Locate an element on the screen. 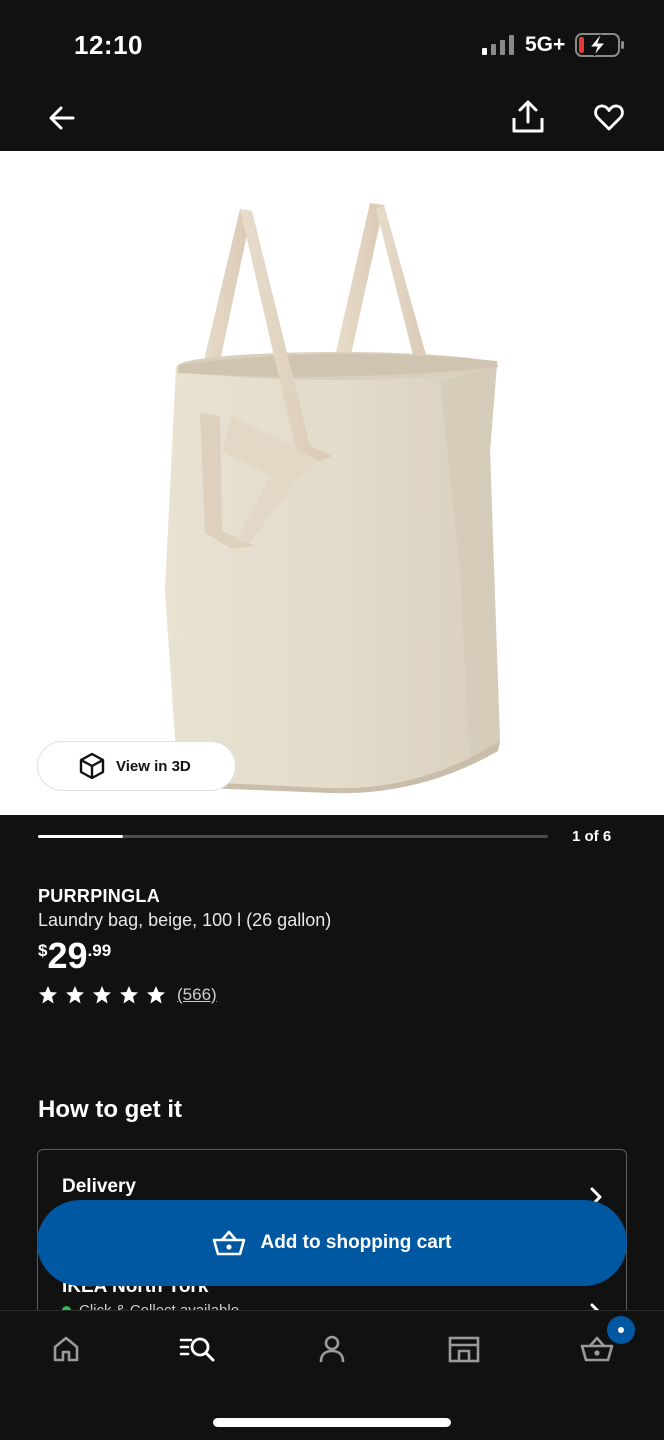  back-button is located at coordinates (62, 118).